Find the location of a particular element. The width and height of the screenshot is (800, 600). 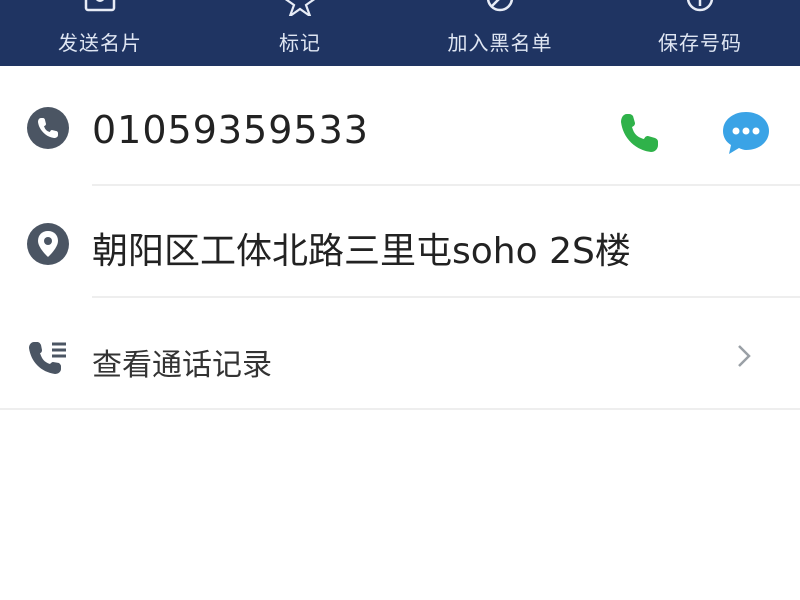

mark-label: 标记 is located at coordinates (300, 43).